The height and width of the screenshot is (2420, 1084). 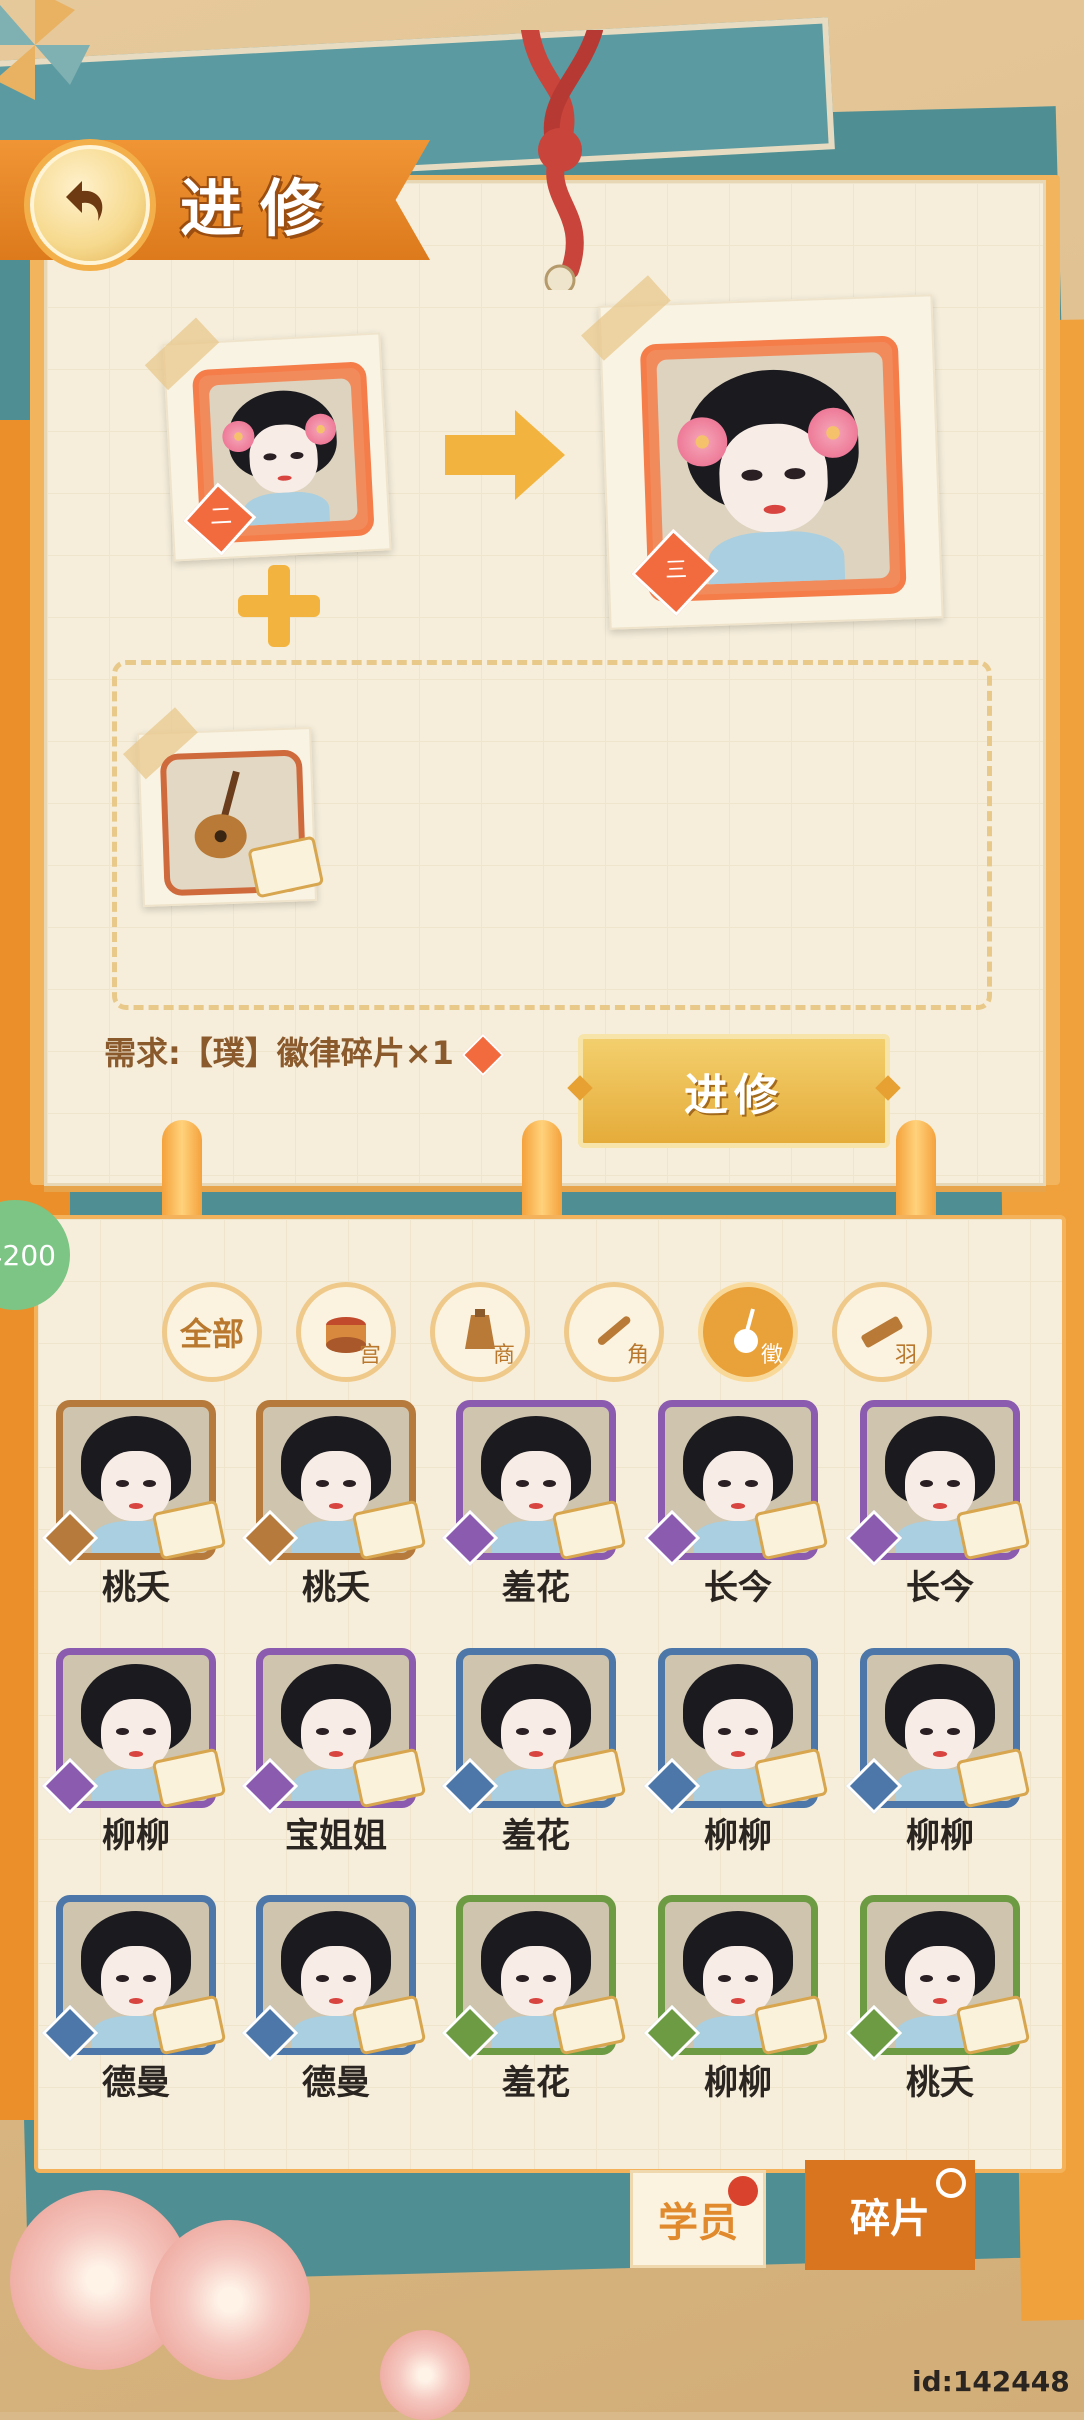 I want to click on requirement-rank-icon, so click(x=483, y=1055).